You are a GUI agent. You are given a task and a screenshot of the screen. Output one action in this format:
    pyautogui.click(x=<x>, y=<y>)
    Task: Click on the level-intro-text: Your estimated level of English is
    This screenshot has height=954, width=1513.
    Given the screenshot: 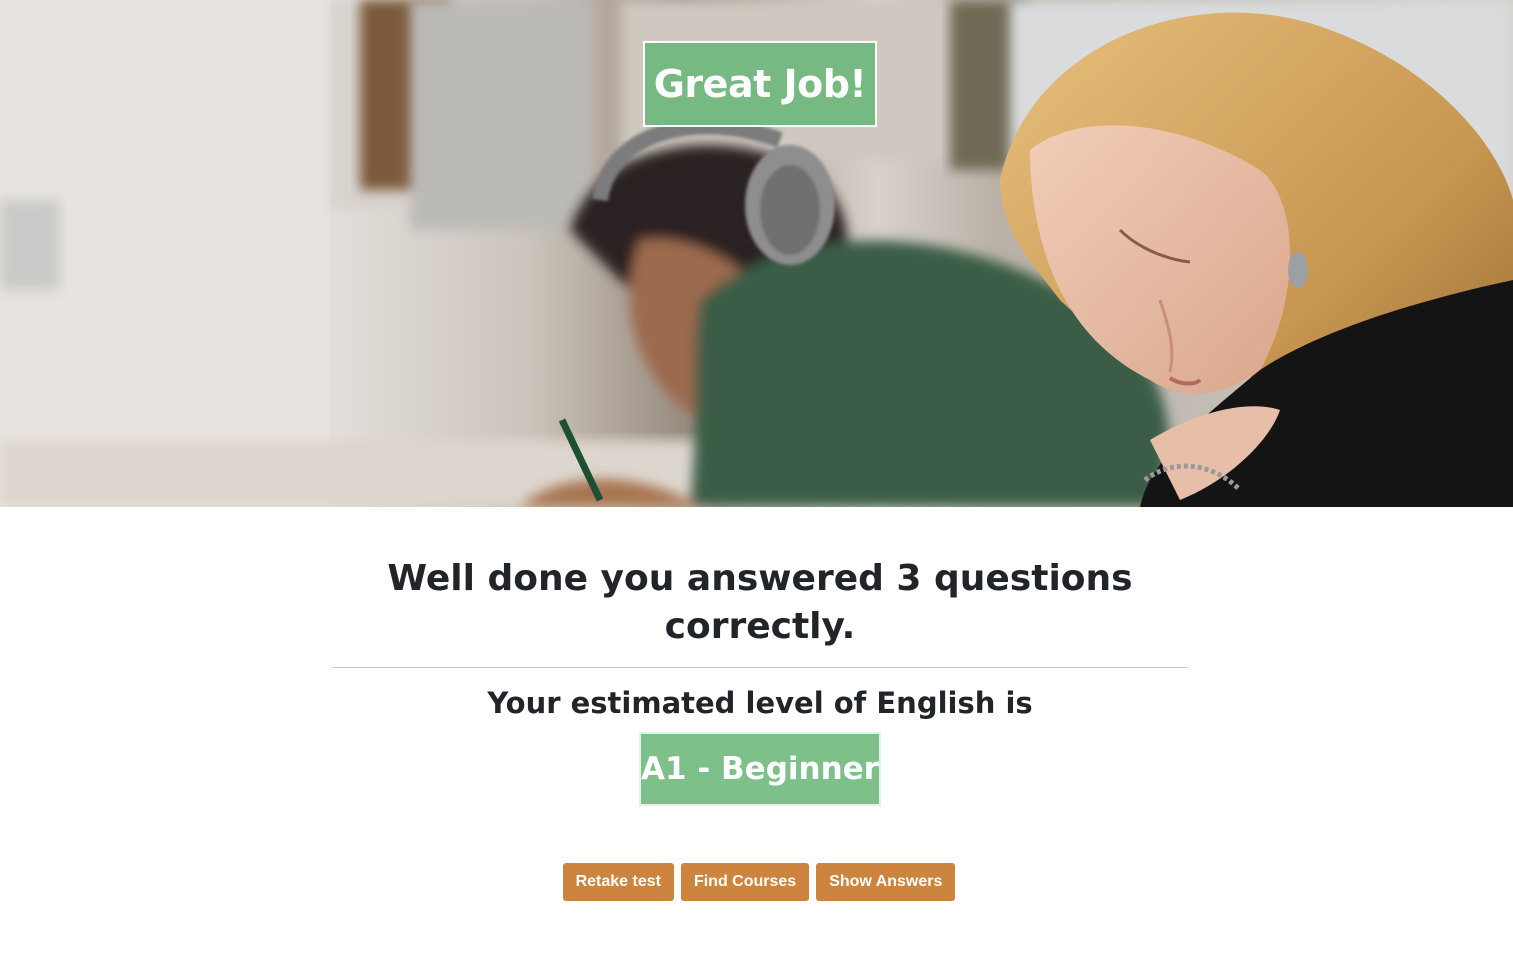 What is the action you would take?
    pyautogui.click(x=760, y=703)
    